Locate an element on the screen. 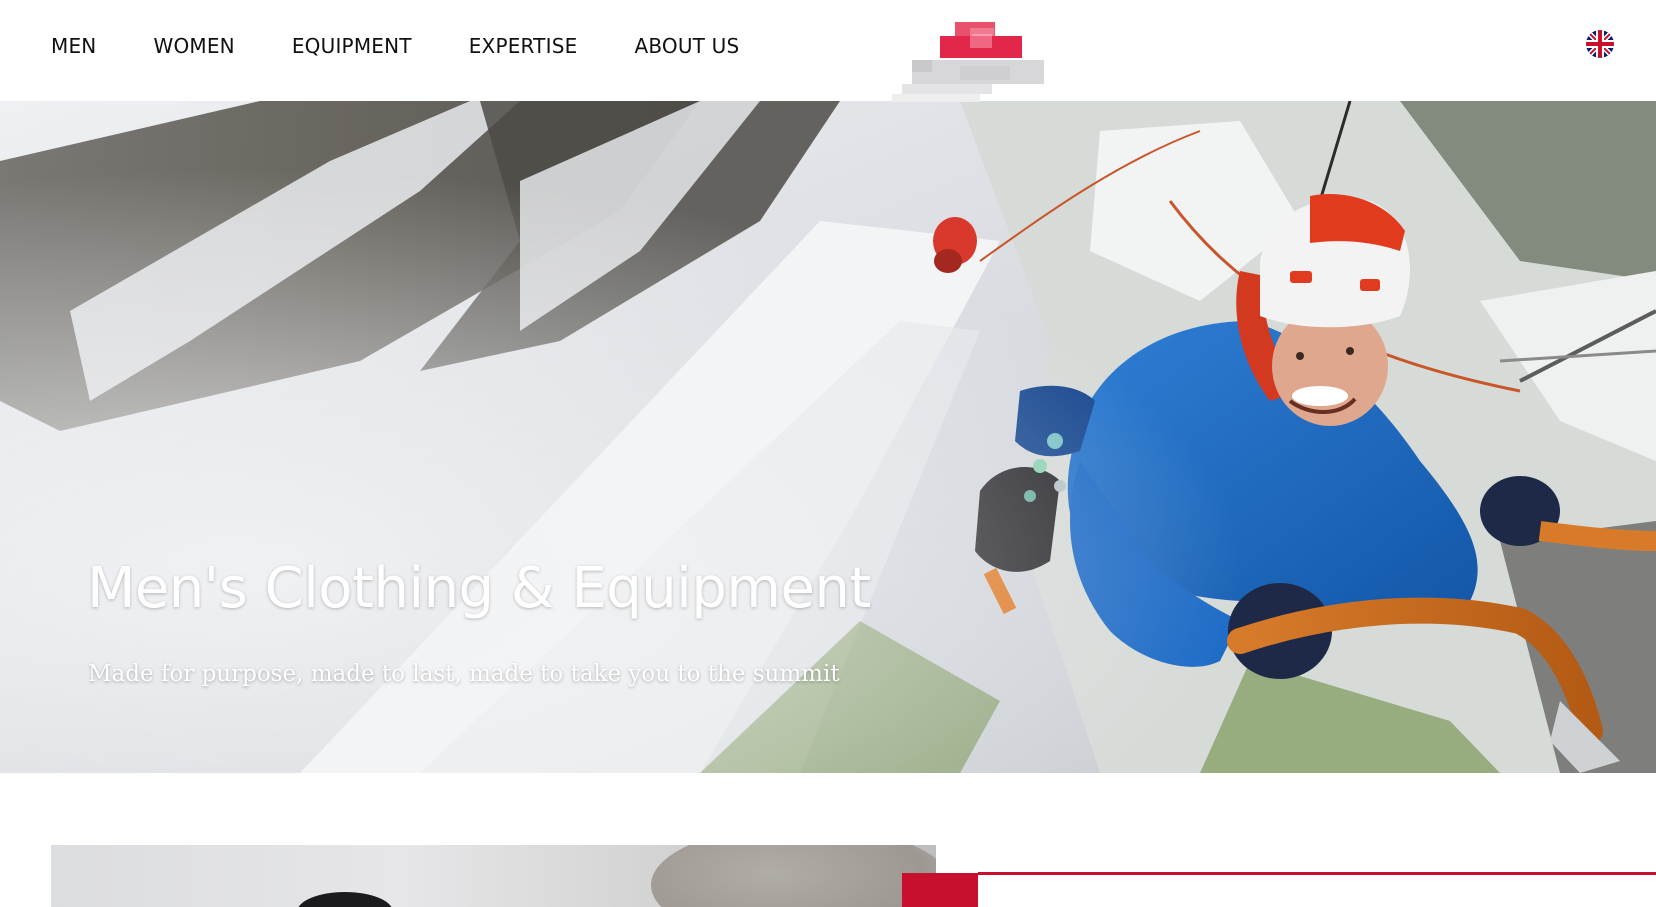  uk-flag-icon is located at coordinates (1600, 44).